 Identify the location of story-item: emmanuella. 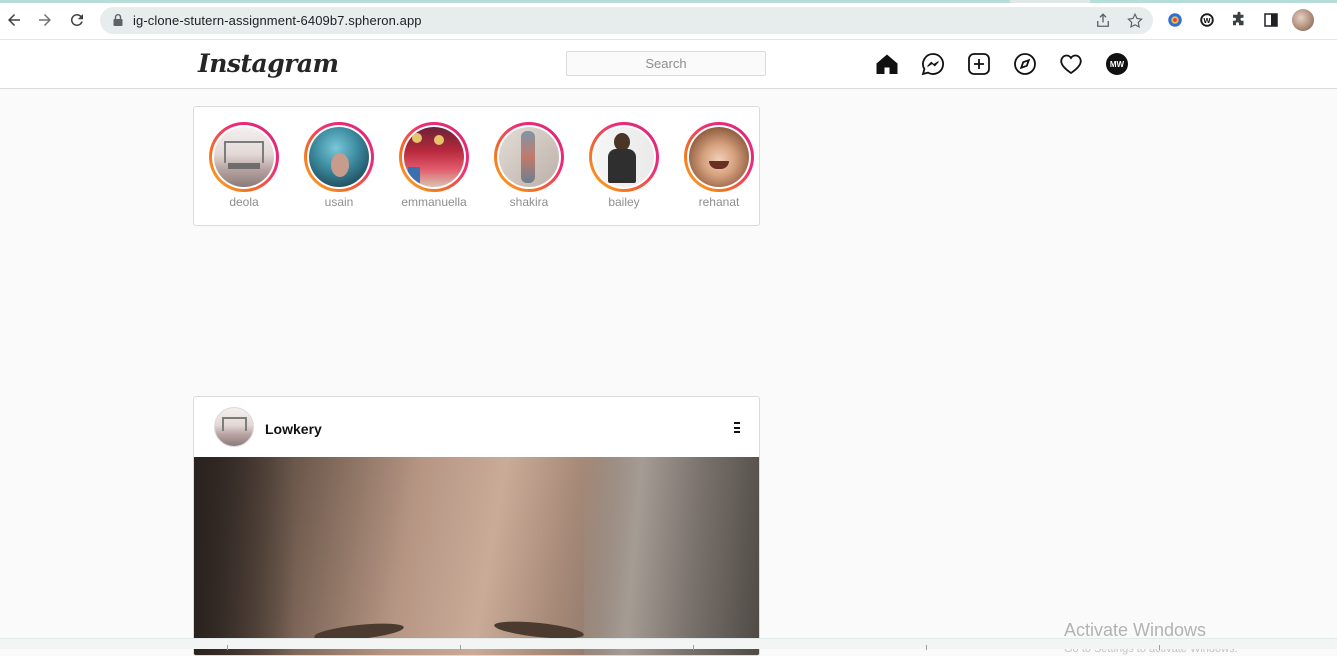
(434, 165).